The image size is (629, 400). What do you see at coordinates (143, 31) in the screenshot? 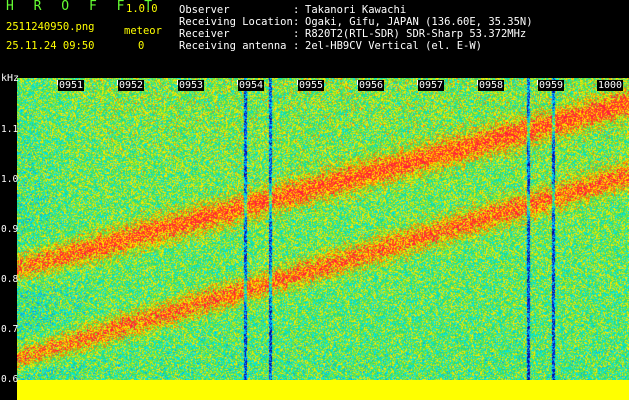
I see `meteor-label: meteor` at bounding box center [143, 31].